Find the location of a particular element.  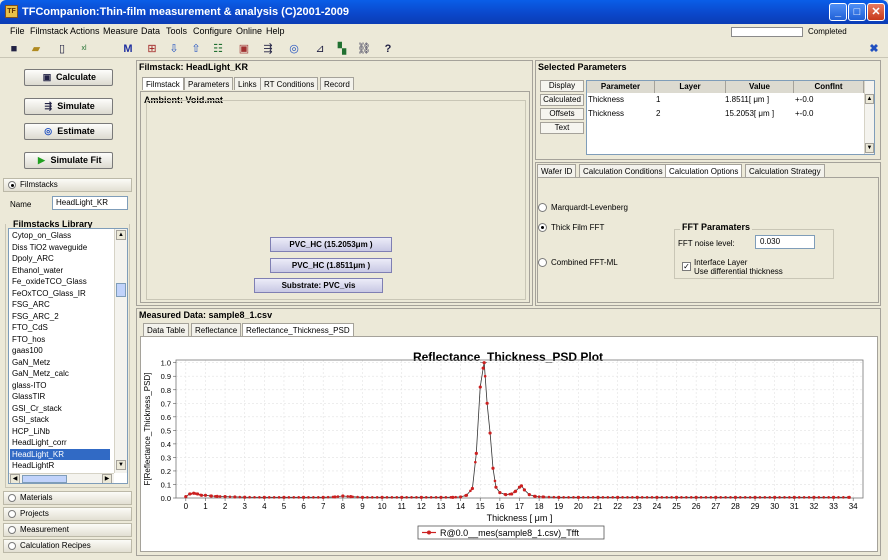

library-item: FeOxTCO_Glass_IR is located at coordinates (62, 293).